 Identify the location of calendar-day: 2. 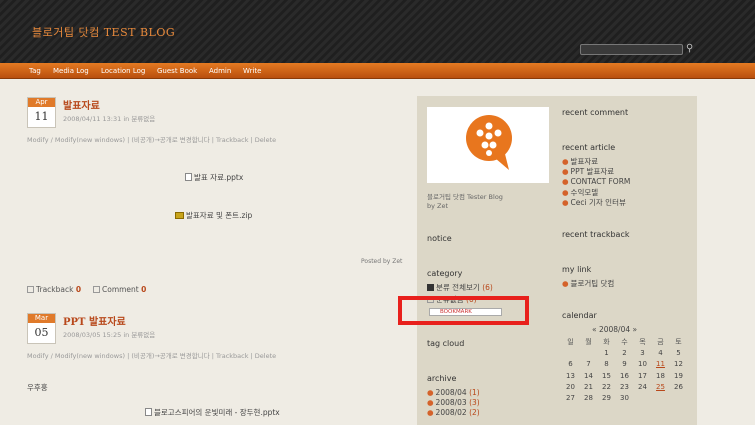
(624, 353).